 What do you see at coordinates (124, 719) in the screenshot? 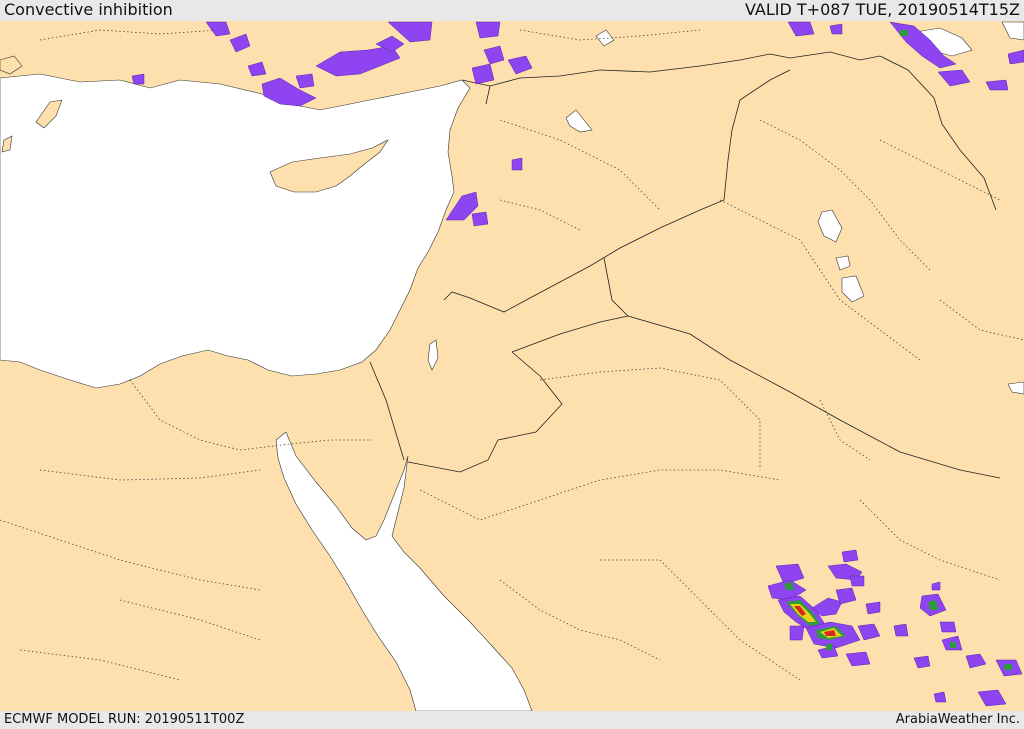
I see `model-run: ECMWF MODEL RUN: 20190511T00Z` at bounding box center [124, 719].